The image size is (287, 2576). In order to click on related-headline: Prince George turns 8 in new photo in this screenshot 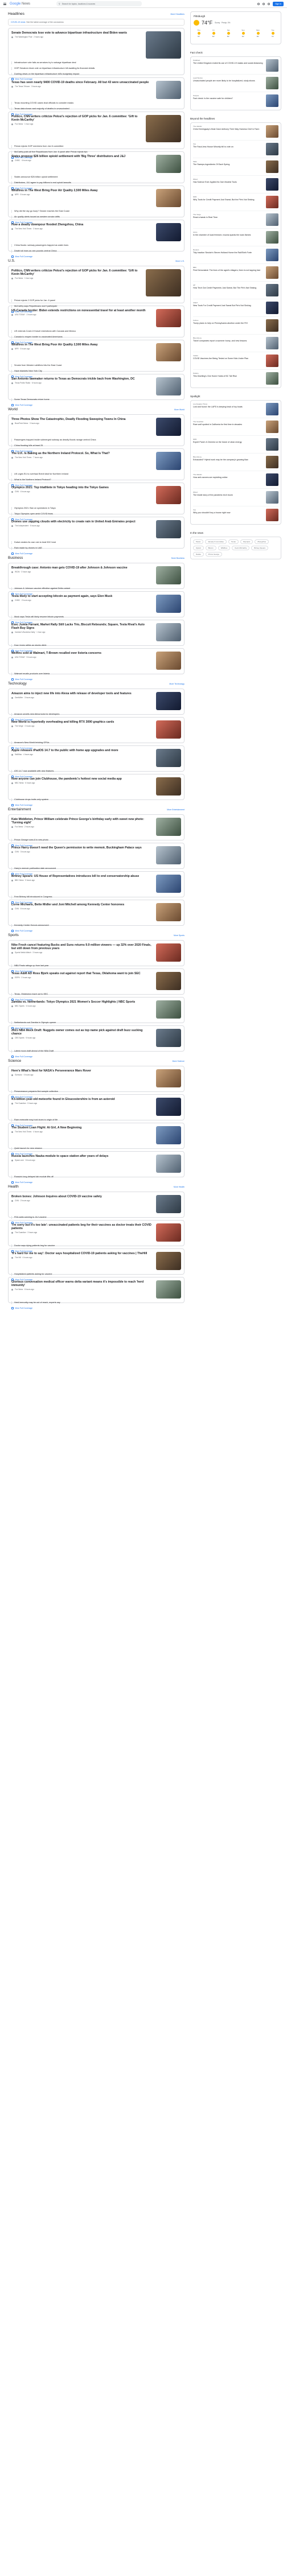, I will do `click(97, 840)`.